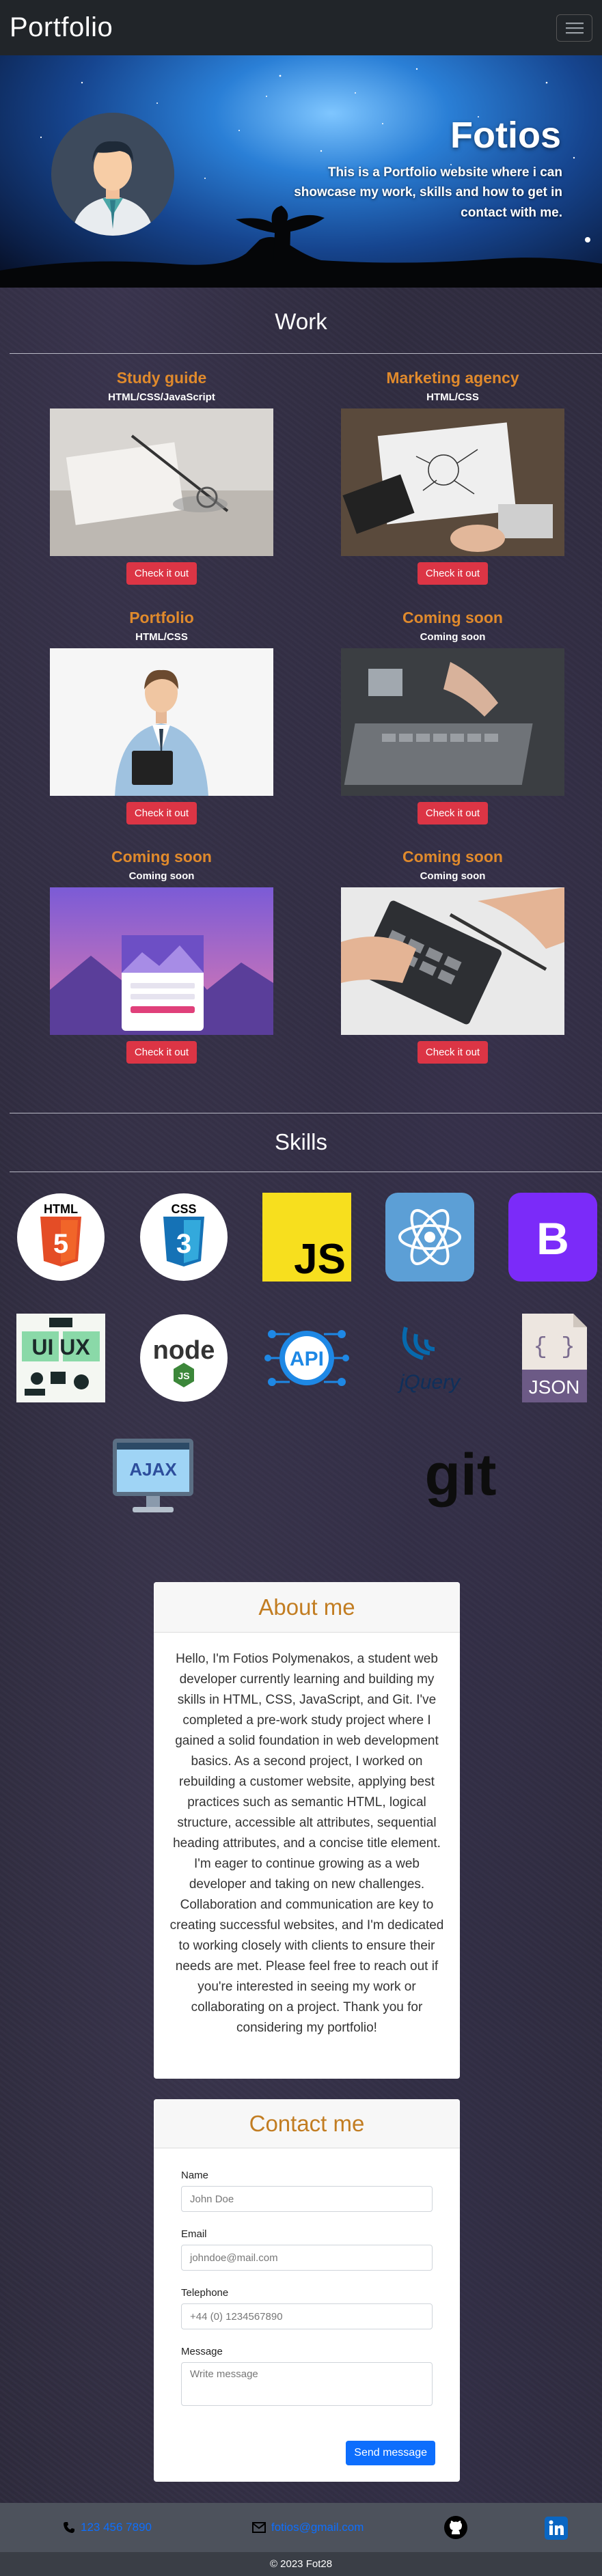 This screenshot has height=2576, width=602. I want to click on name-field: John Doe, so click(307, 2199).